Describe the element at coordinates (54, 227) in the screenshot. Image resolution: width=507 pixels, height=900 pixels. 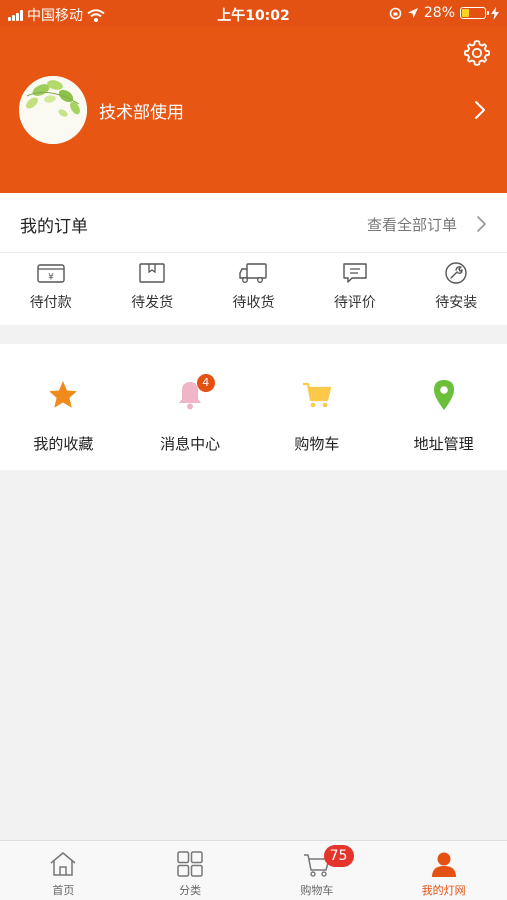
I see `orders-title: 我的订单` at that location.